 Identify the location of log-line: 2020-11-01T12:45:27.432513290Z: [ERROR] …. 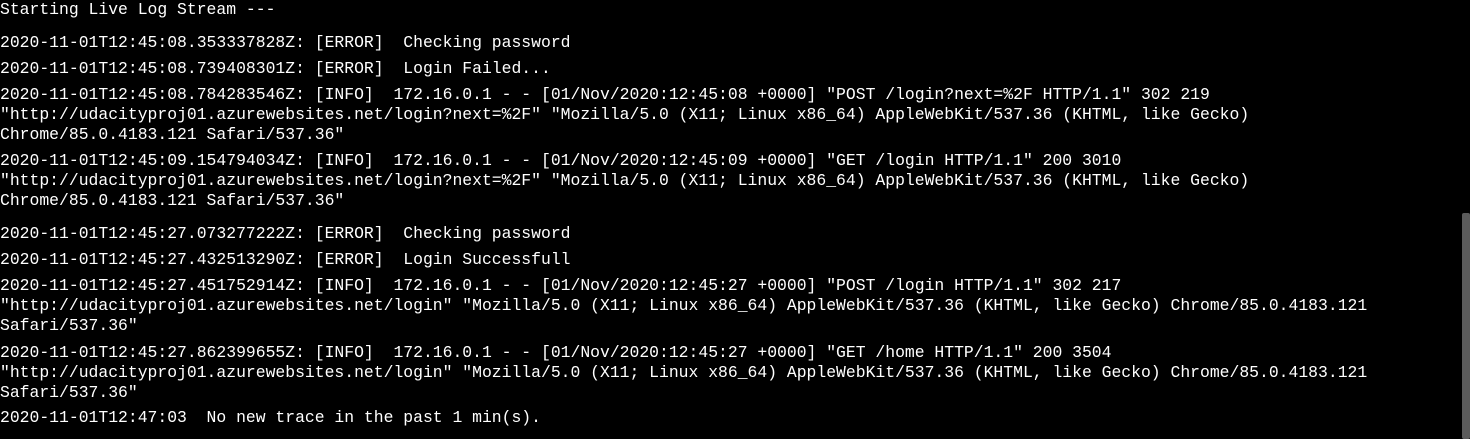
(285, 259).